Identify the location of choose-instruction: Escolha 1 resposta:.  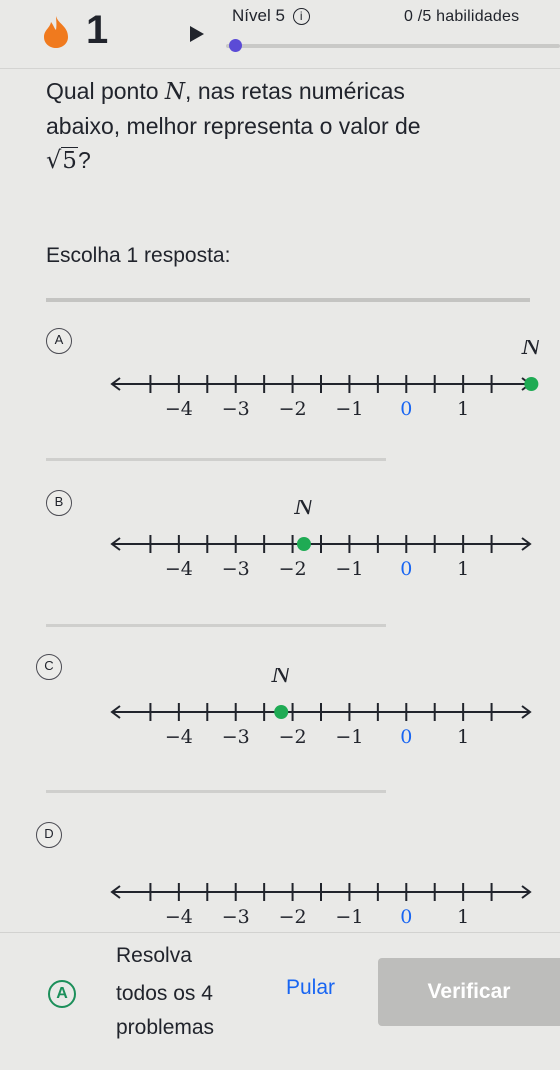
(138, 255).